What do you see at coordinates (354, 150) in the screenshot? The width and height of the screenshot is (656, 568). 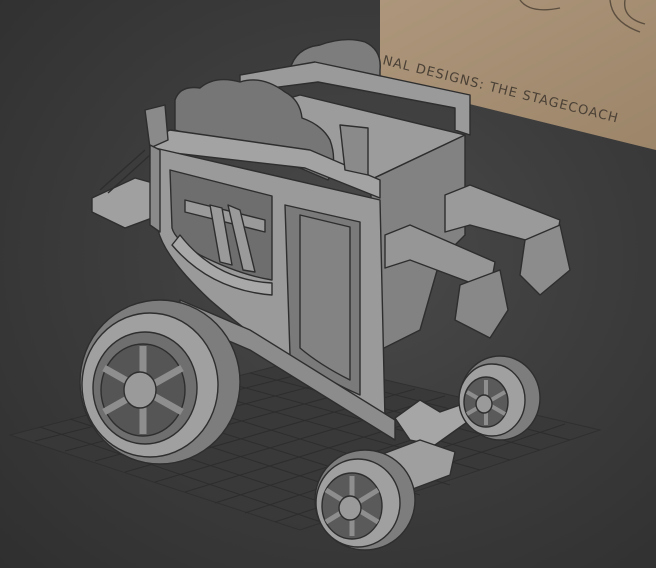 I see `right-rail-post` at bounding box center [354, 150].